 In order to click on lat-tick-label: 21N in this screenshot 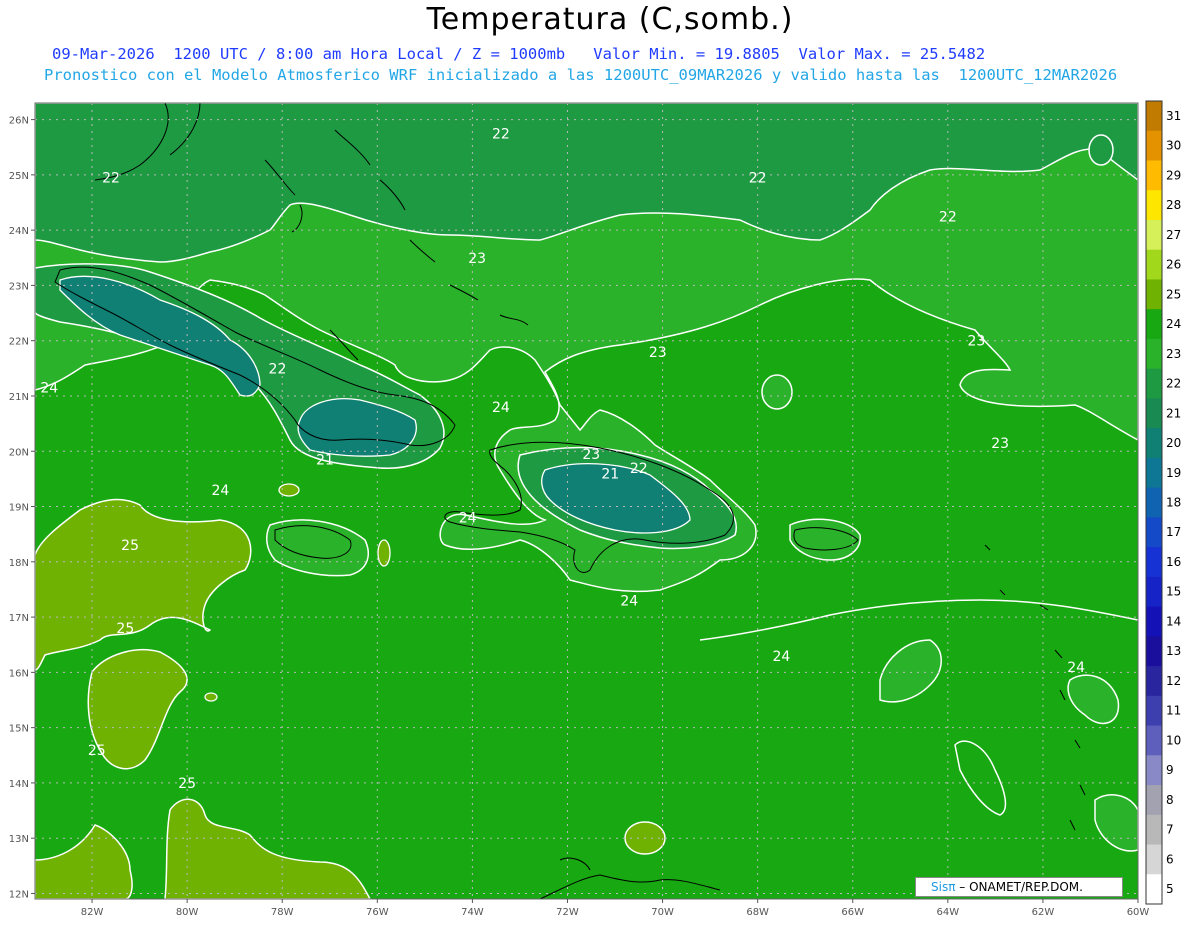, I will do `click(19, 397)`.